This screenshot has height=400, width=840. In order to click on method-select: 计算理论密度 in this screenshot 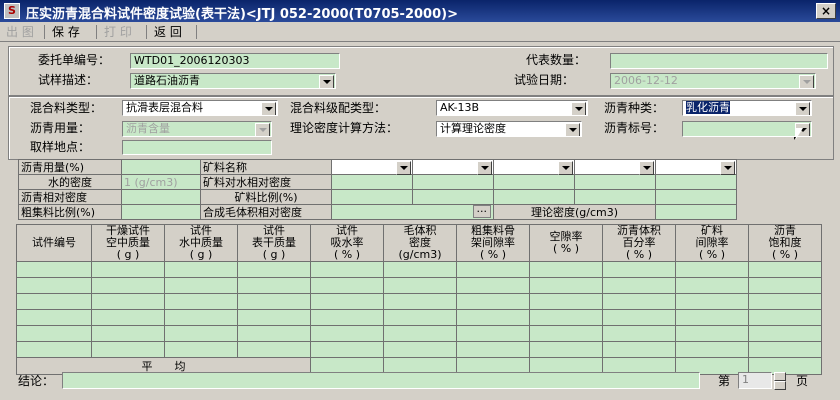, I will do `click(509, 129)`.